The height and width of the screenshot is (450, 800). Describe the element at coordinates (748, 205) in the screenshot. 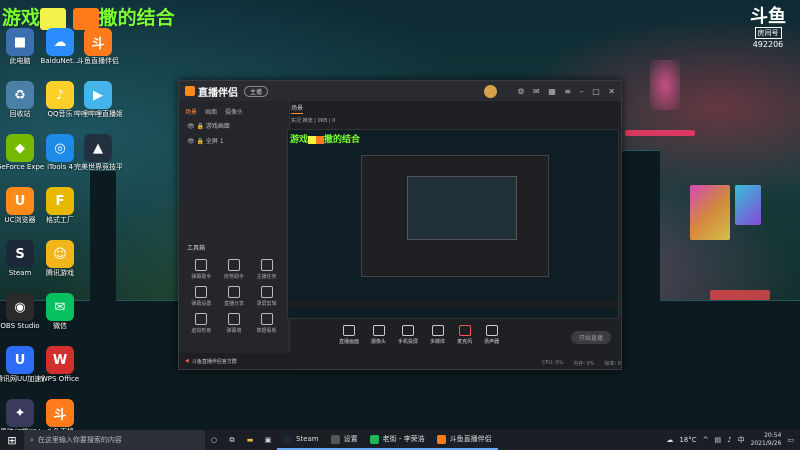

I see `neon-cube` at that location.